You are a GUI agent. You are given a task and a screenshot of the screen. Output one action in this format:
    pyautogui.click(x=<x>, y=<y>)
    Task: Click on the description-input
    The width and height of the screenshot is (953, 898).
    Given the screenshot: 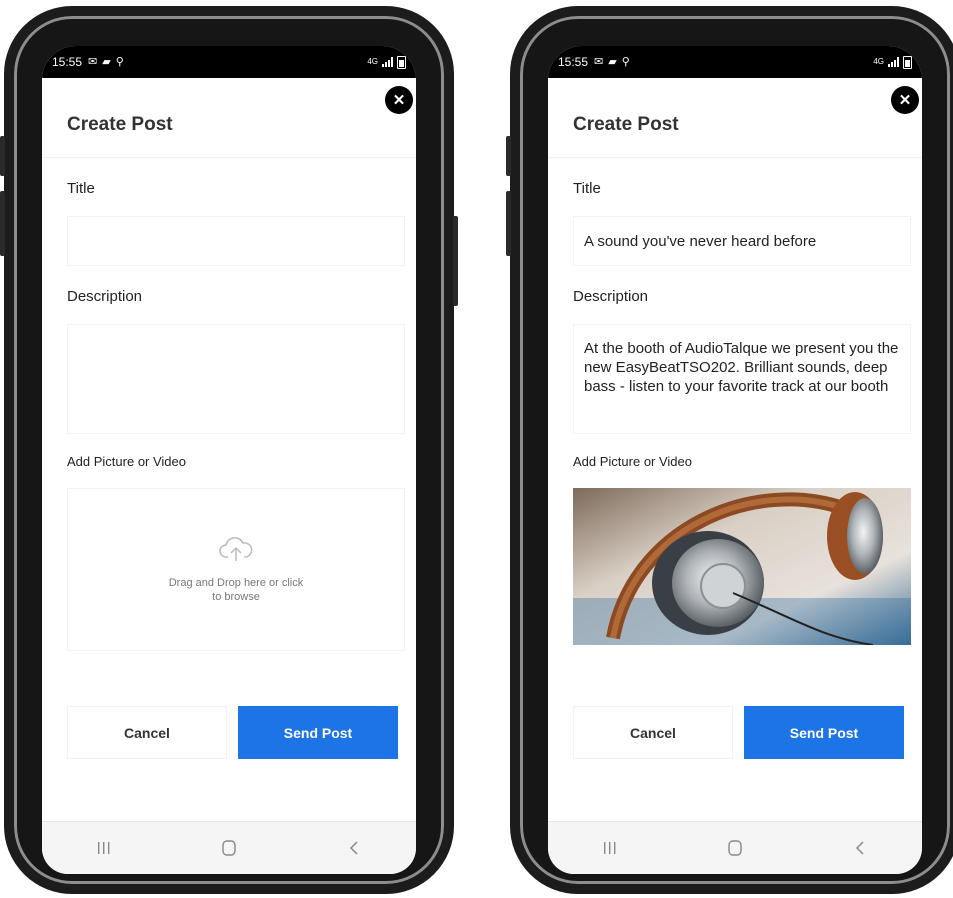 What is the action you would take?
    pyautogui.click(x=236, y=379)
    